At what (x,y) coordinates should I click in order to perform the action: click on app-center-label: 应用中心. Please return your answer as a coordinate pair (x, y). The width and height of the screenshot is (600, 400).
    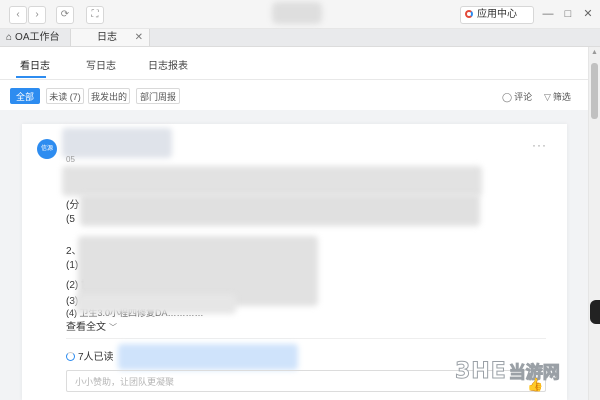
    Looking at the image, I should click on (497, 14).